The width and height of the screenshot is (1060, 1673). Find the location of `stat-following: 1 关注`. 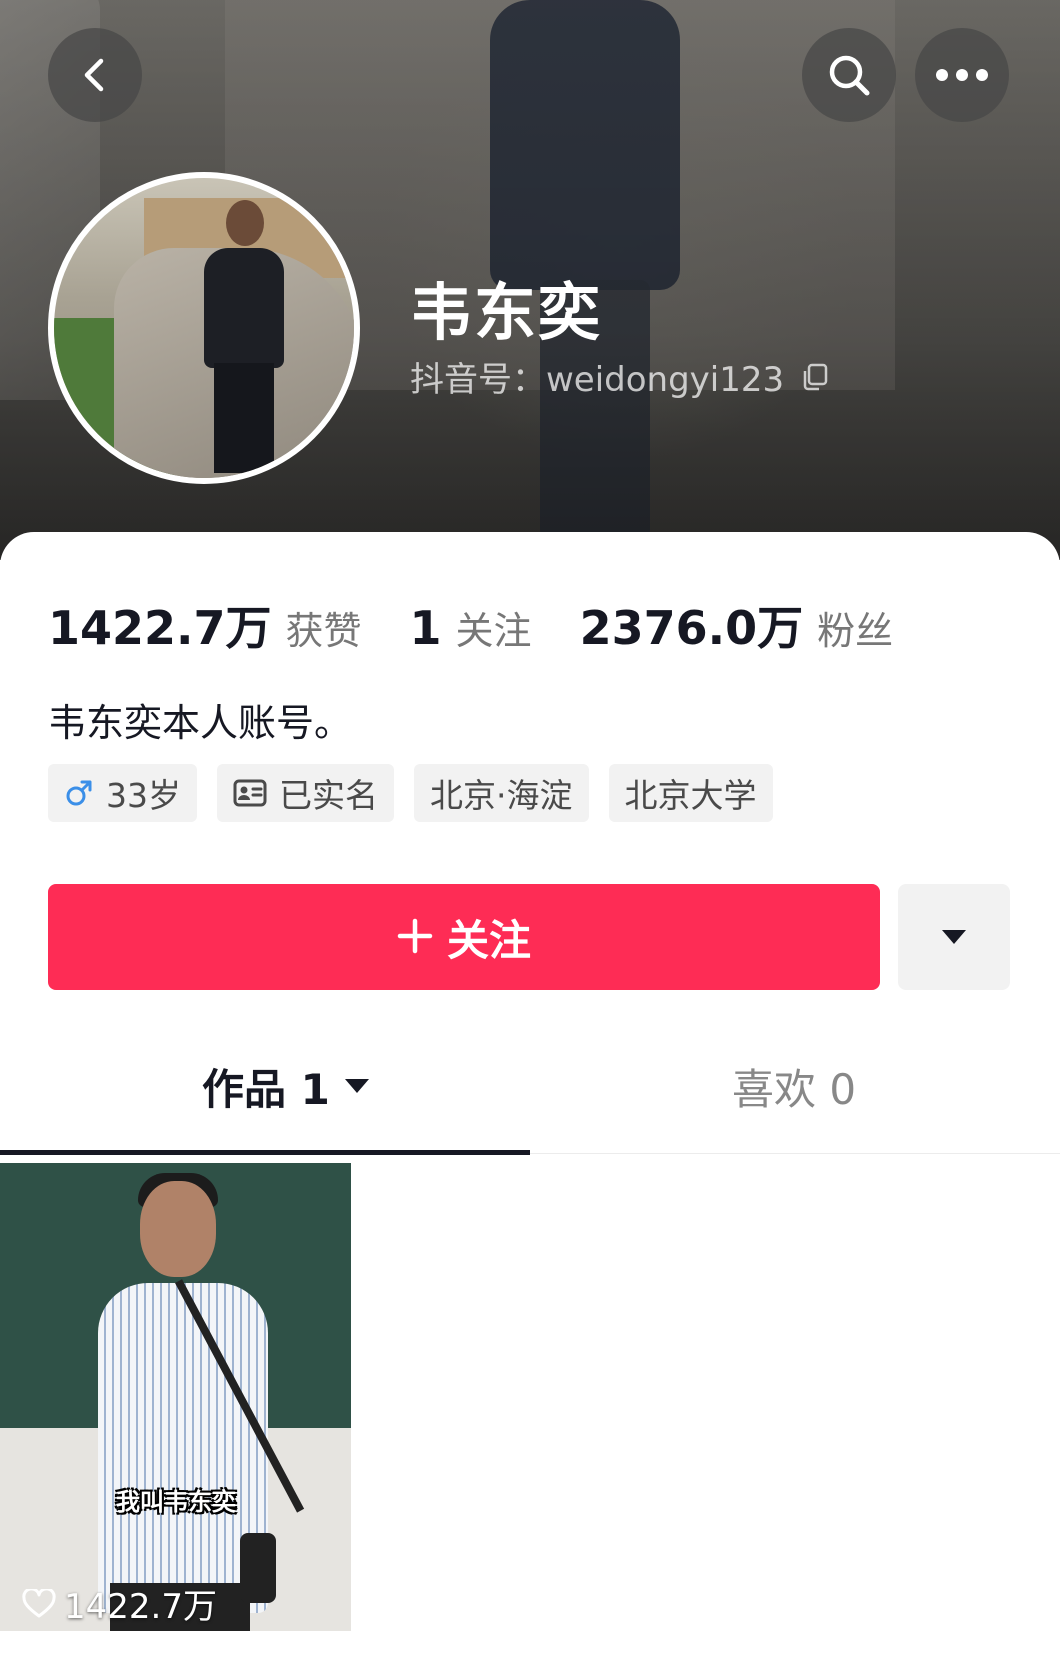

stat-following: 1 关注 is located at coordinates (471, 627).